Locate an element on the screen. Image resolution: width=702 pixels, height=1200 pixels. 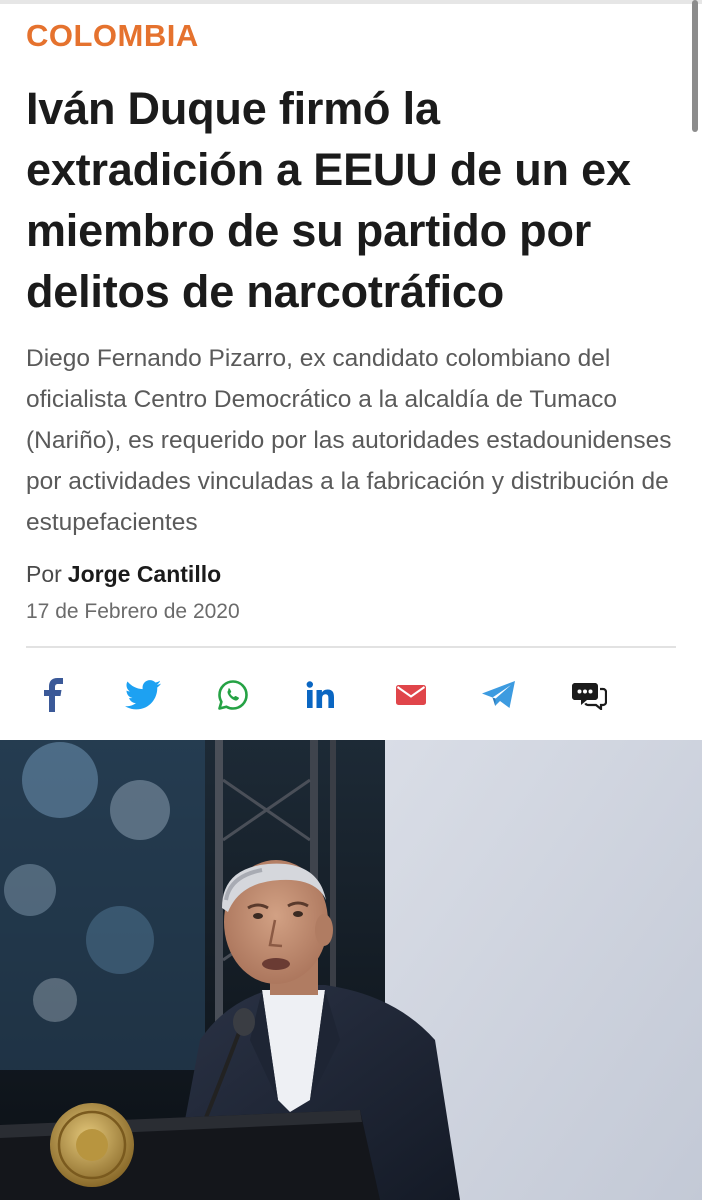
author-link: Jorge Cantillo is located at coordinates (144, 574).